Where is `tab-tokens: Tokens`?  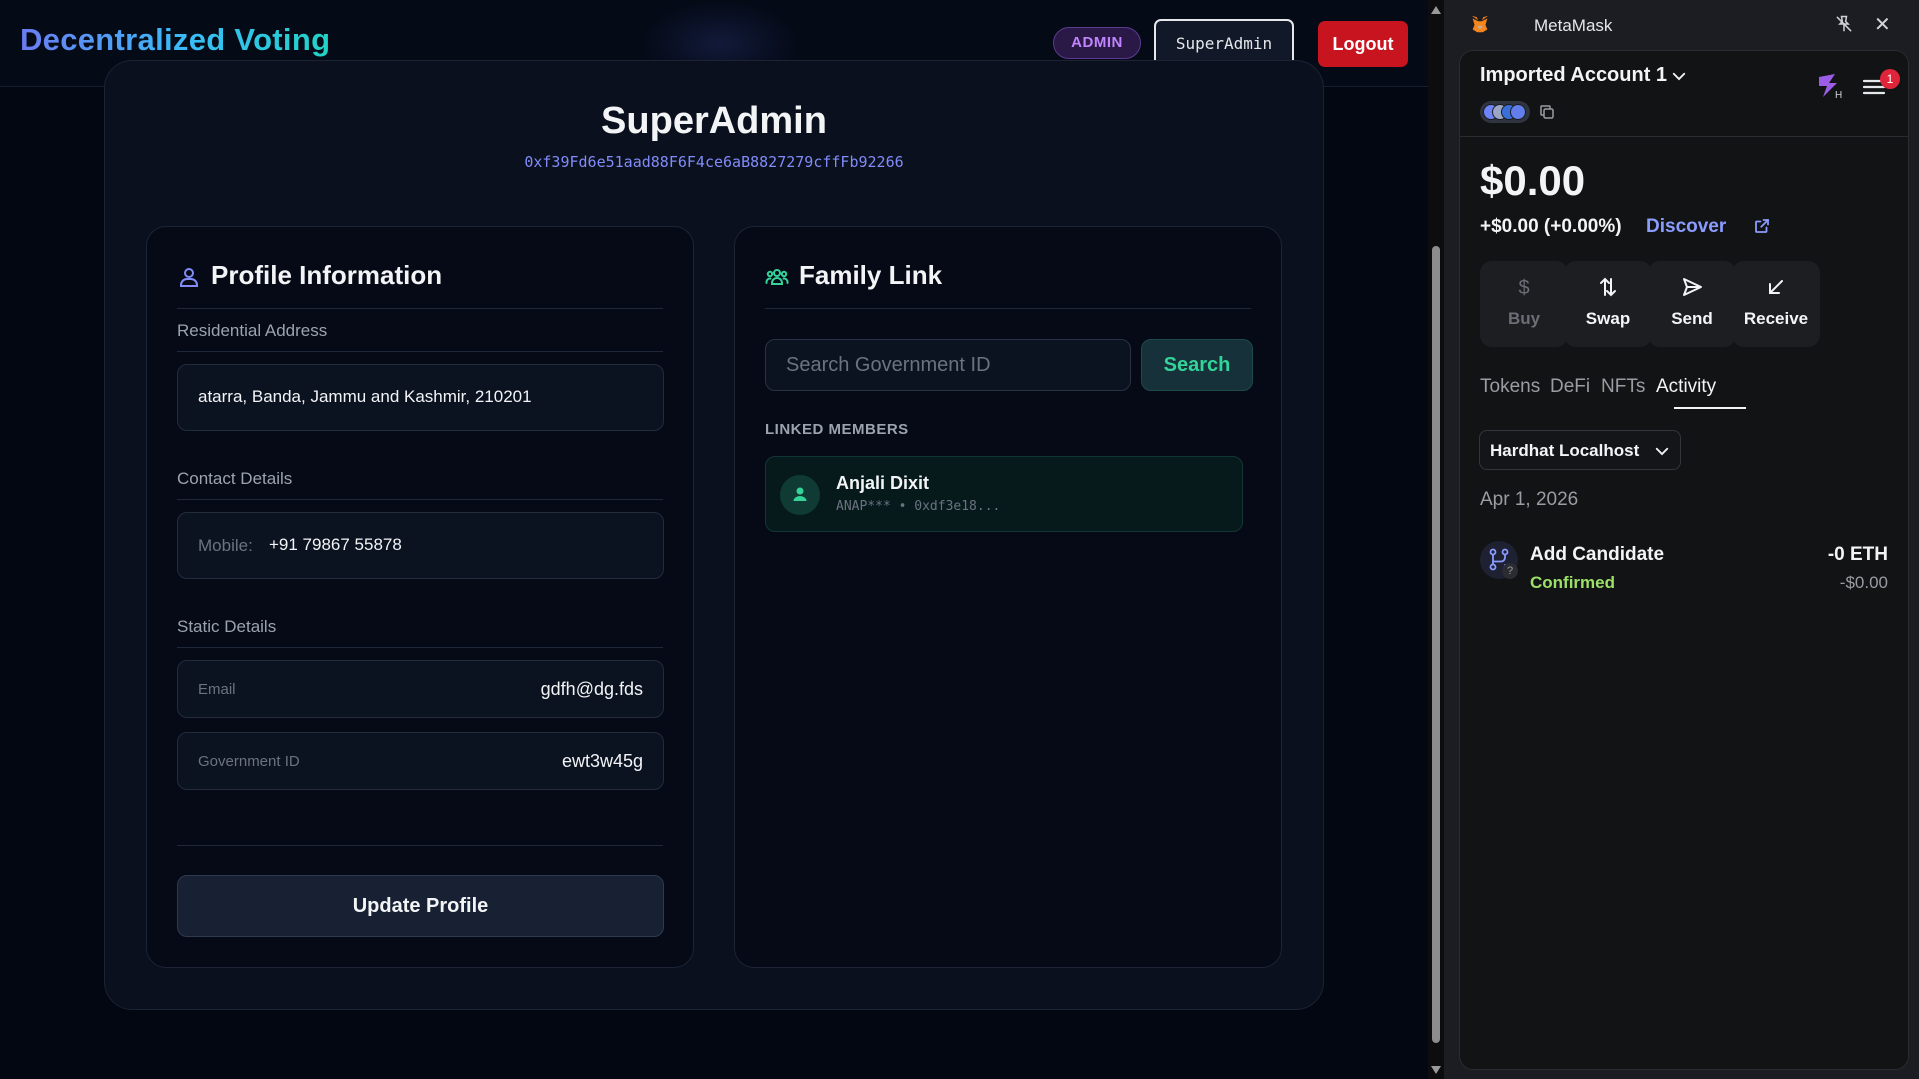 tab-tokens: Tokens is located at coordinates (1510, 387).